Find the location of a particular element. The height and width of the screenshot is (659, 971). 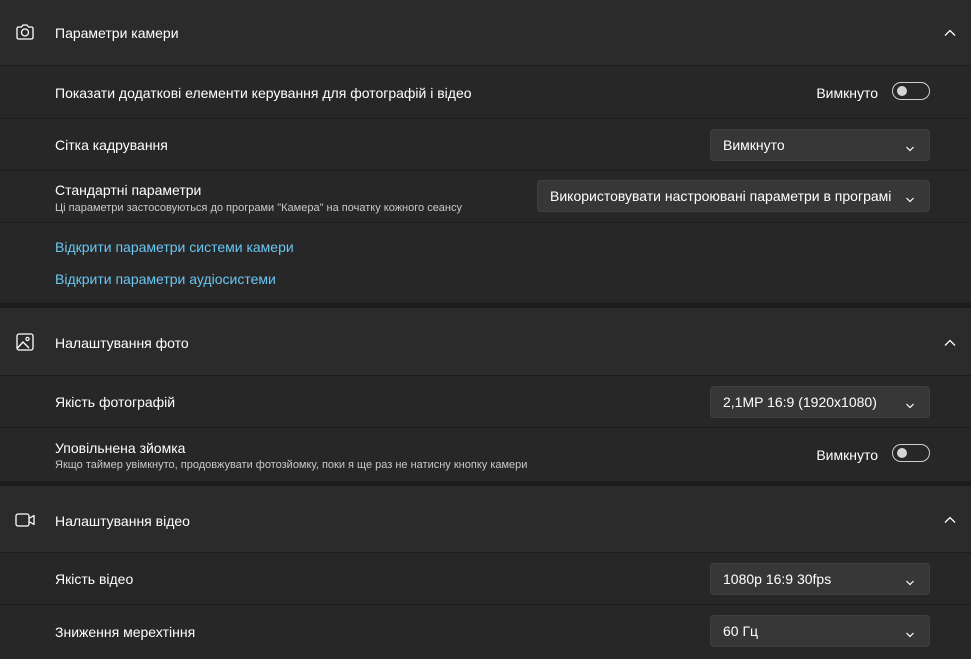

extra-controls-toggle is located at coordinates (911, 91).